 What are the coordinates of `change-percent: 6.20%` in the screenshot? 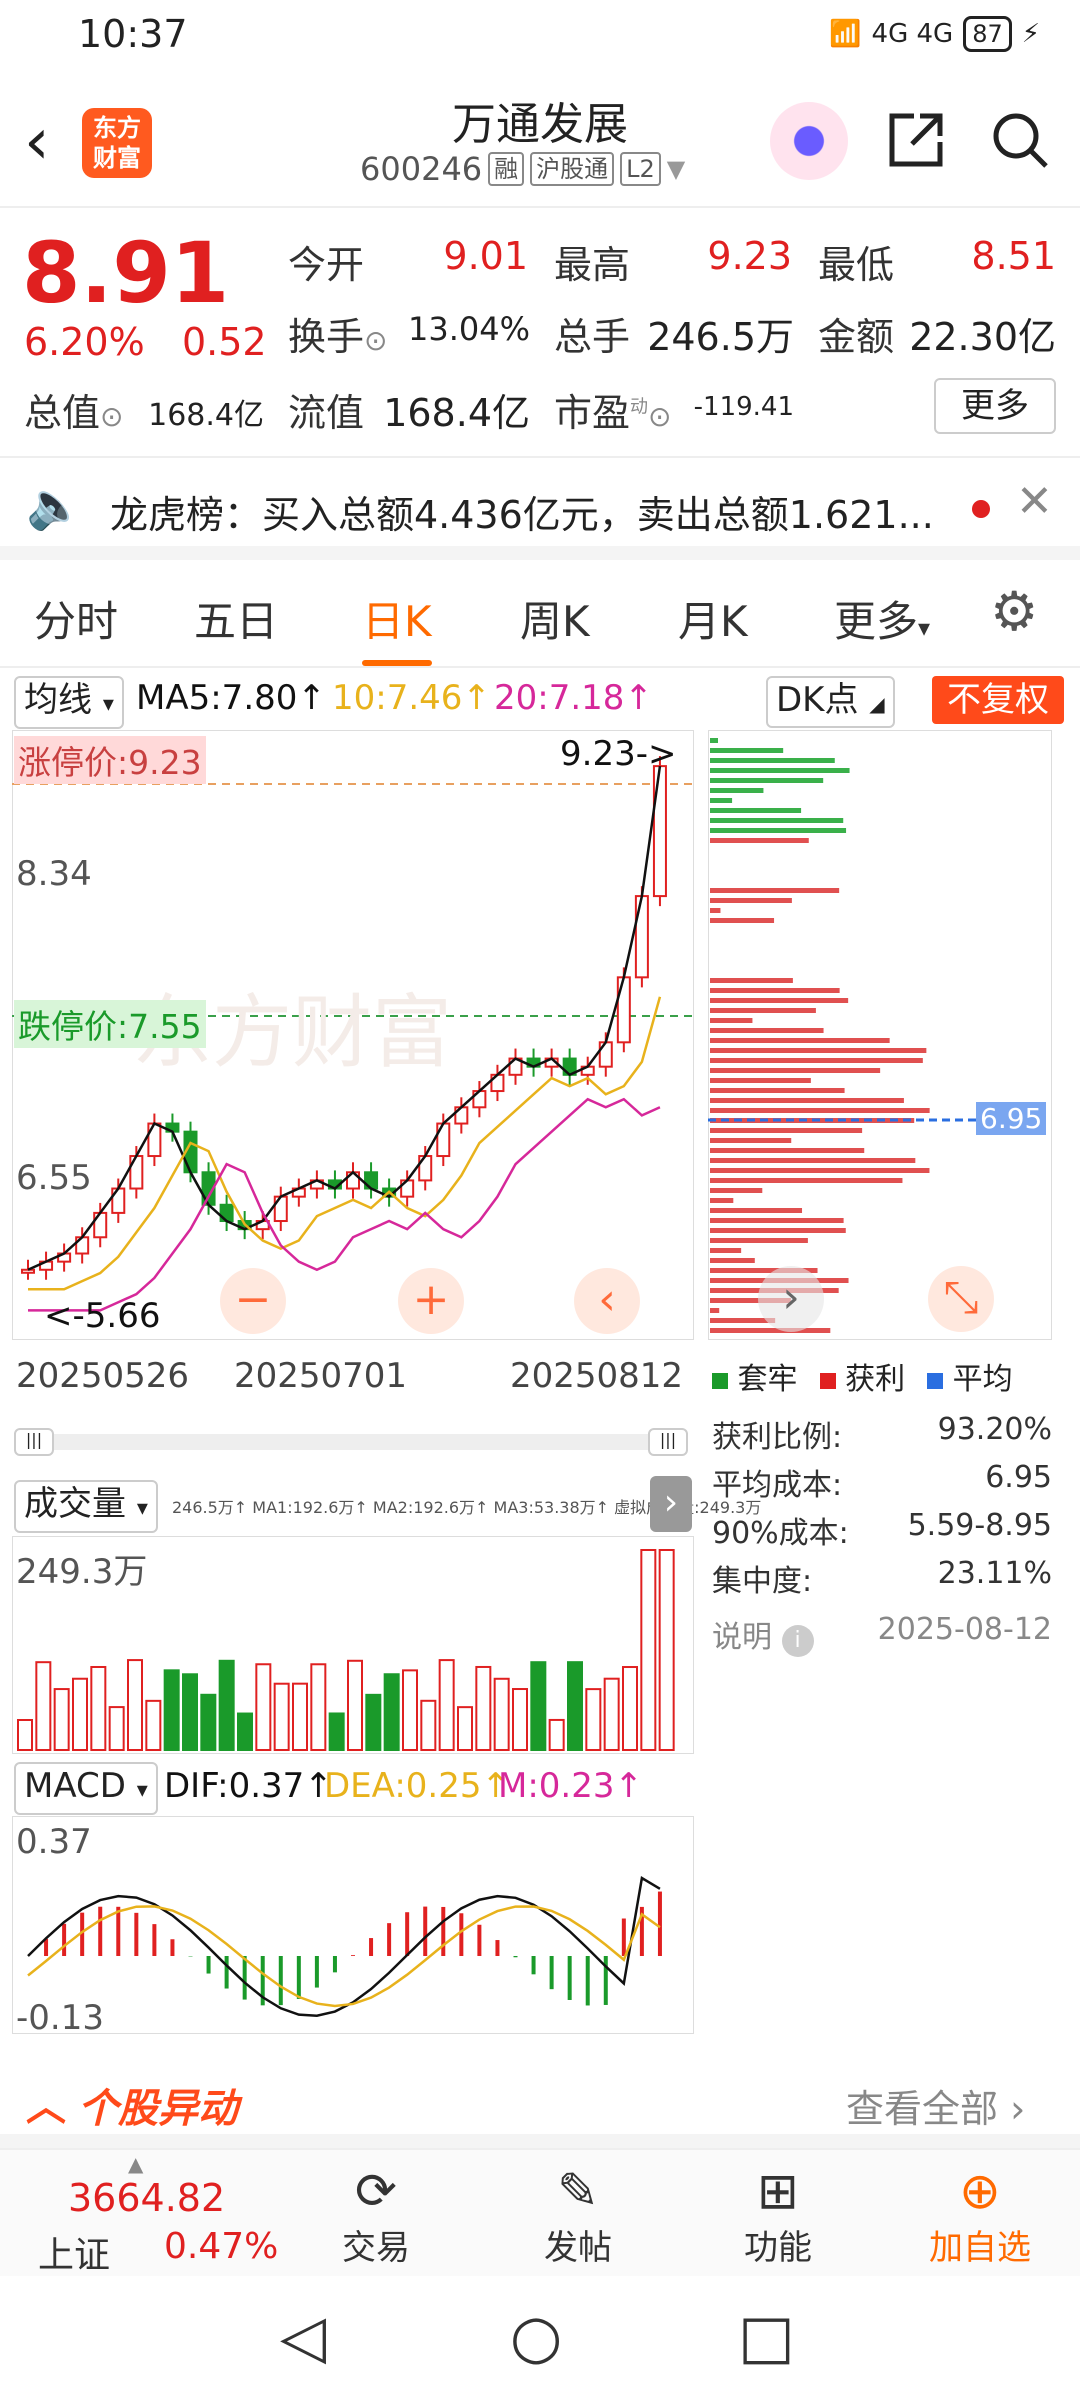 It's located at (84, 342).